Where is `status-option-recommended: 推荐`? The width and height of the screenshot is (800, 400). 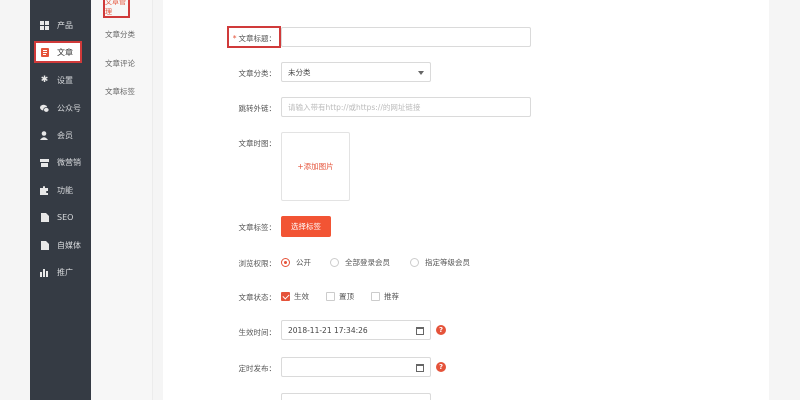 status-option-recommended: 推荐 is located at coordinates (385, 296).